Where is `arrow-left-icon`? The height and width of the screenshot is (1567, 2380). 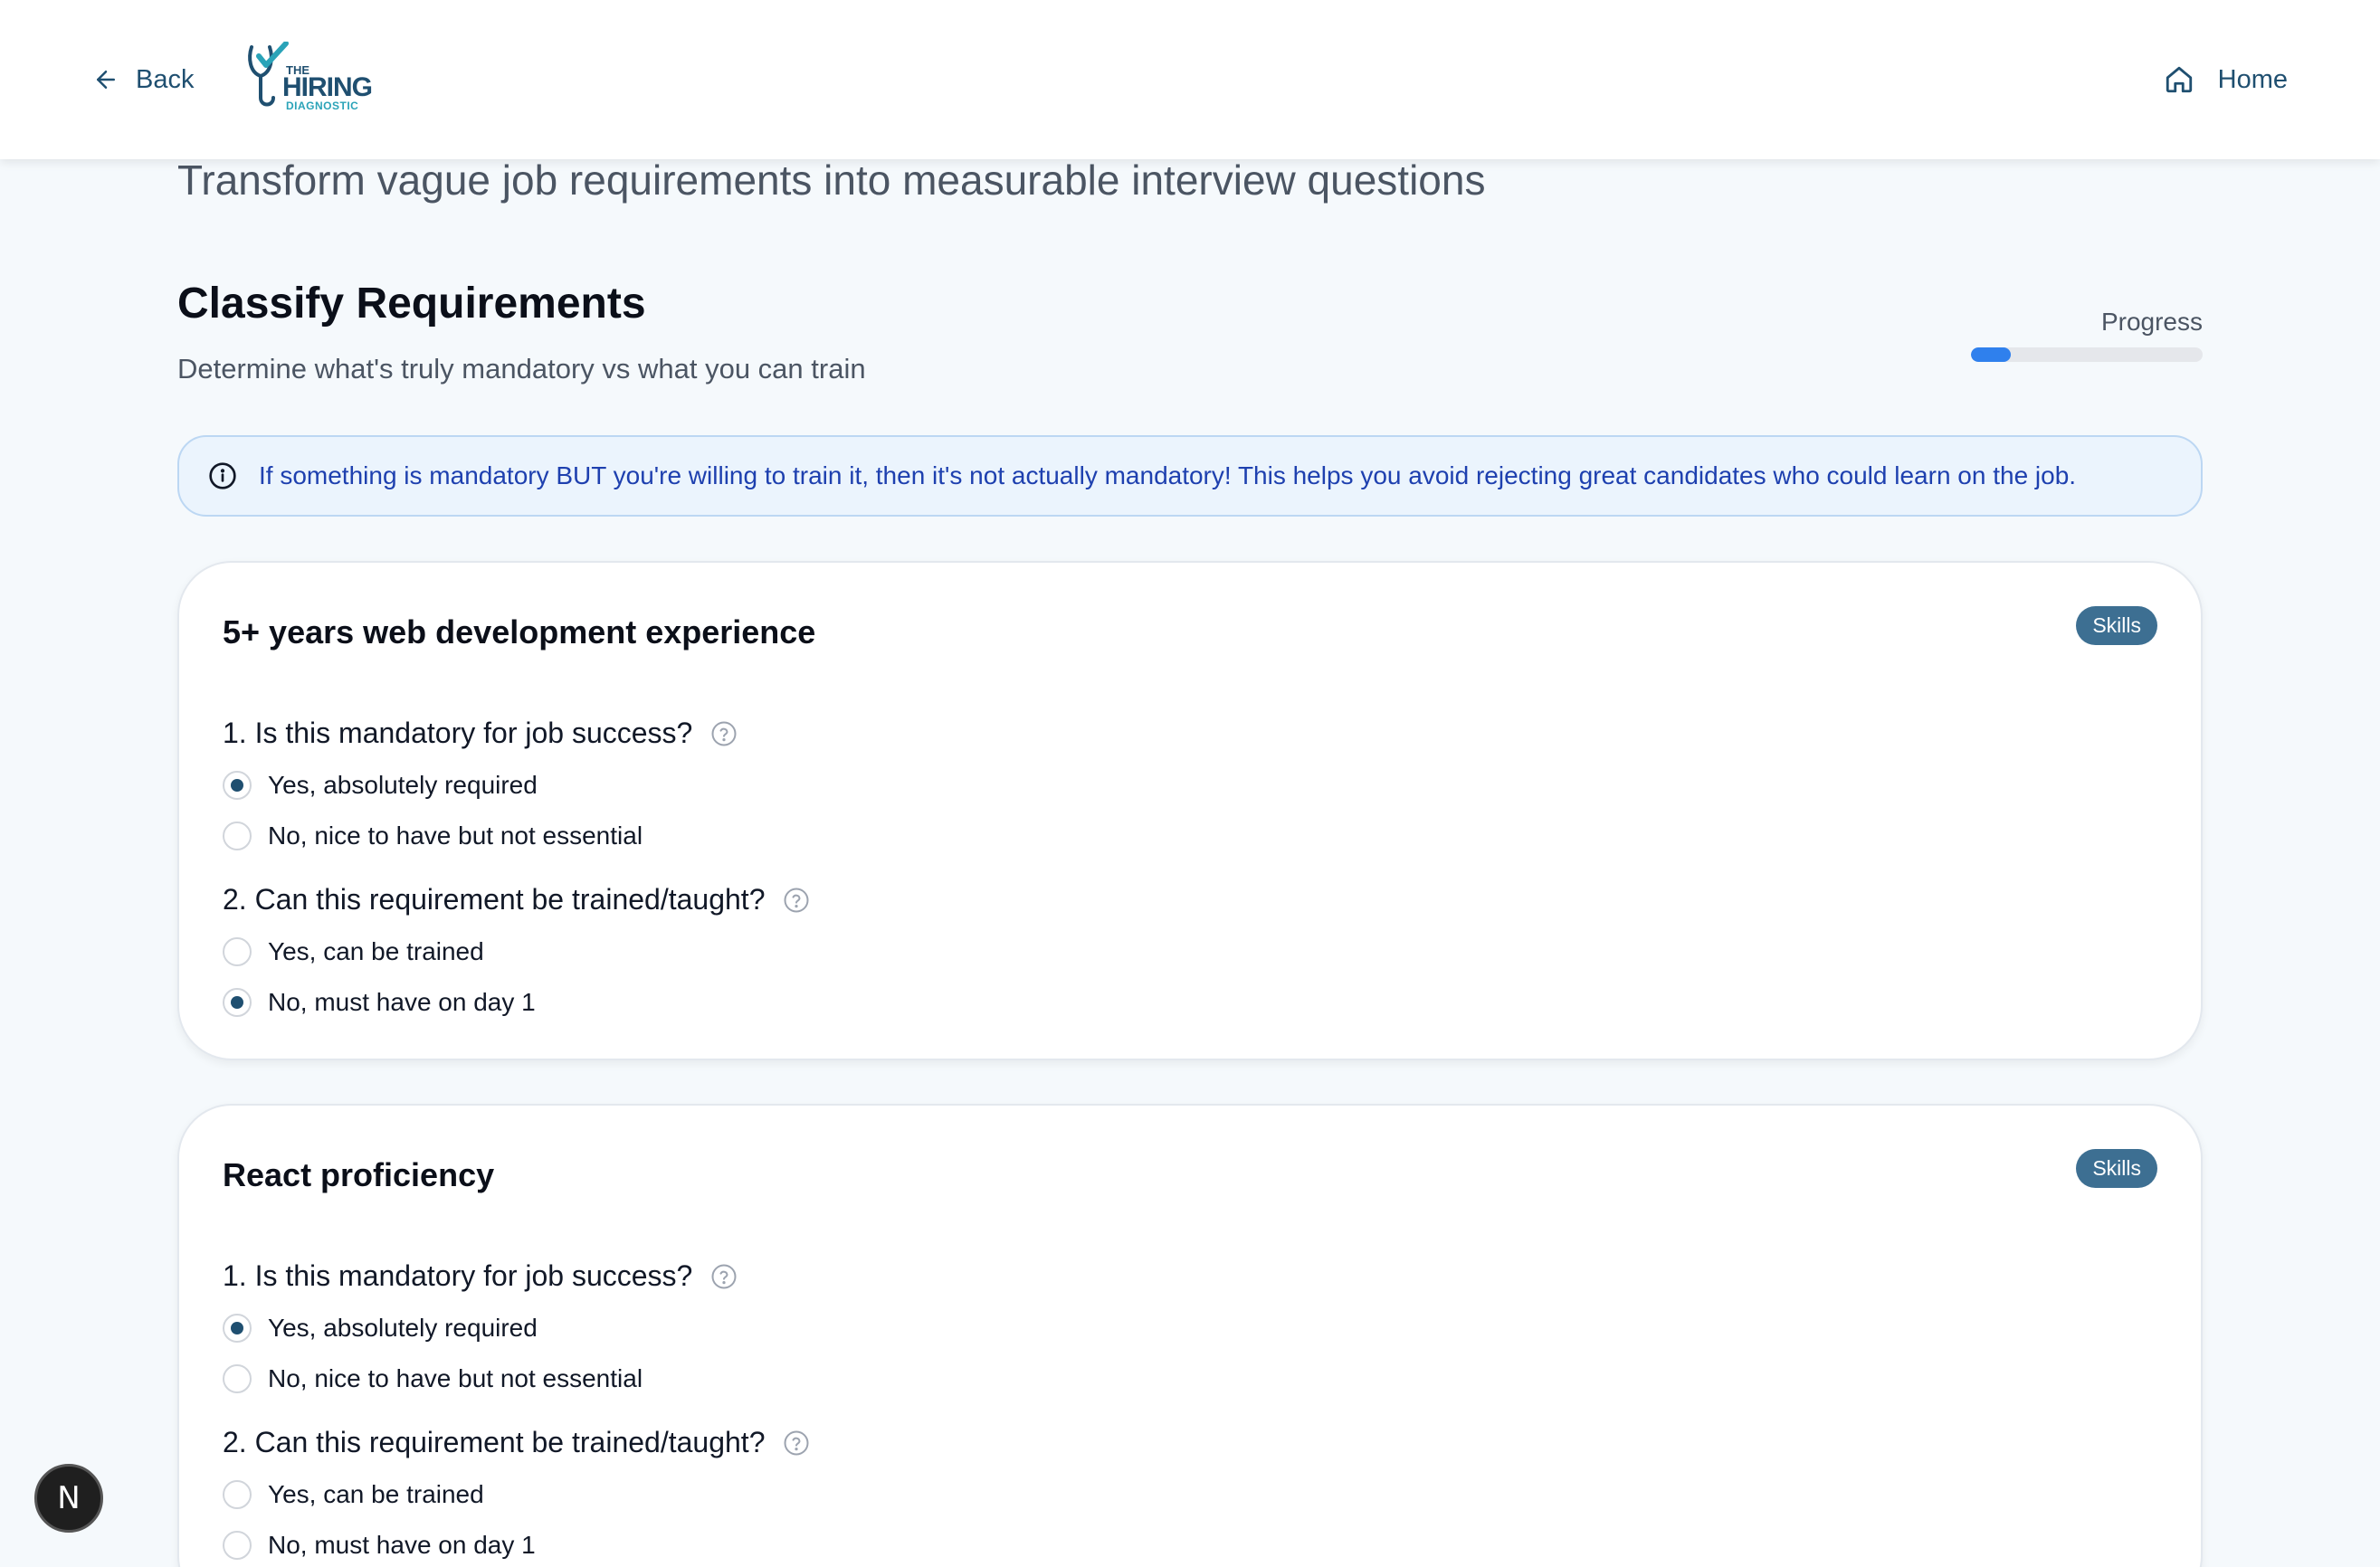
arrow-left-icon is located at coordinates (106, 80).